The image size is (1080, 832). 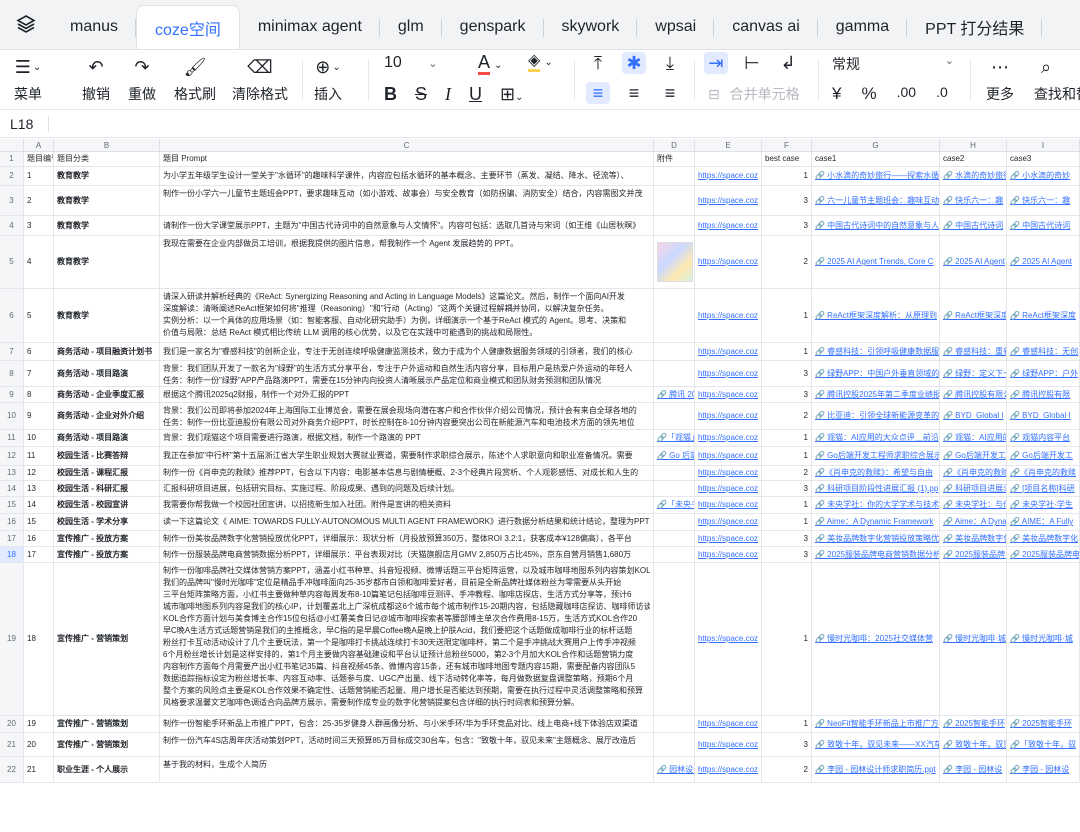 I want to click on cell-case3: 🔗 [项目名称]科研, so click(x=1043, y=488).